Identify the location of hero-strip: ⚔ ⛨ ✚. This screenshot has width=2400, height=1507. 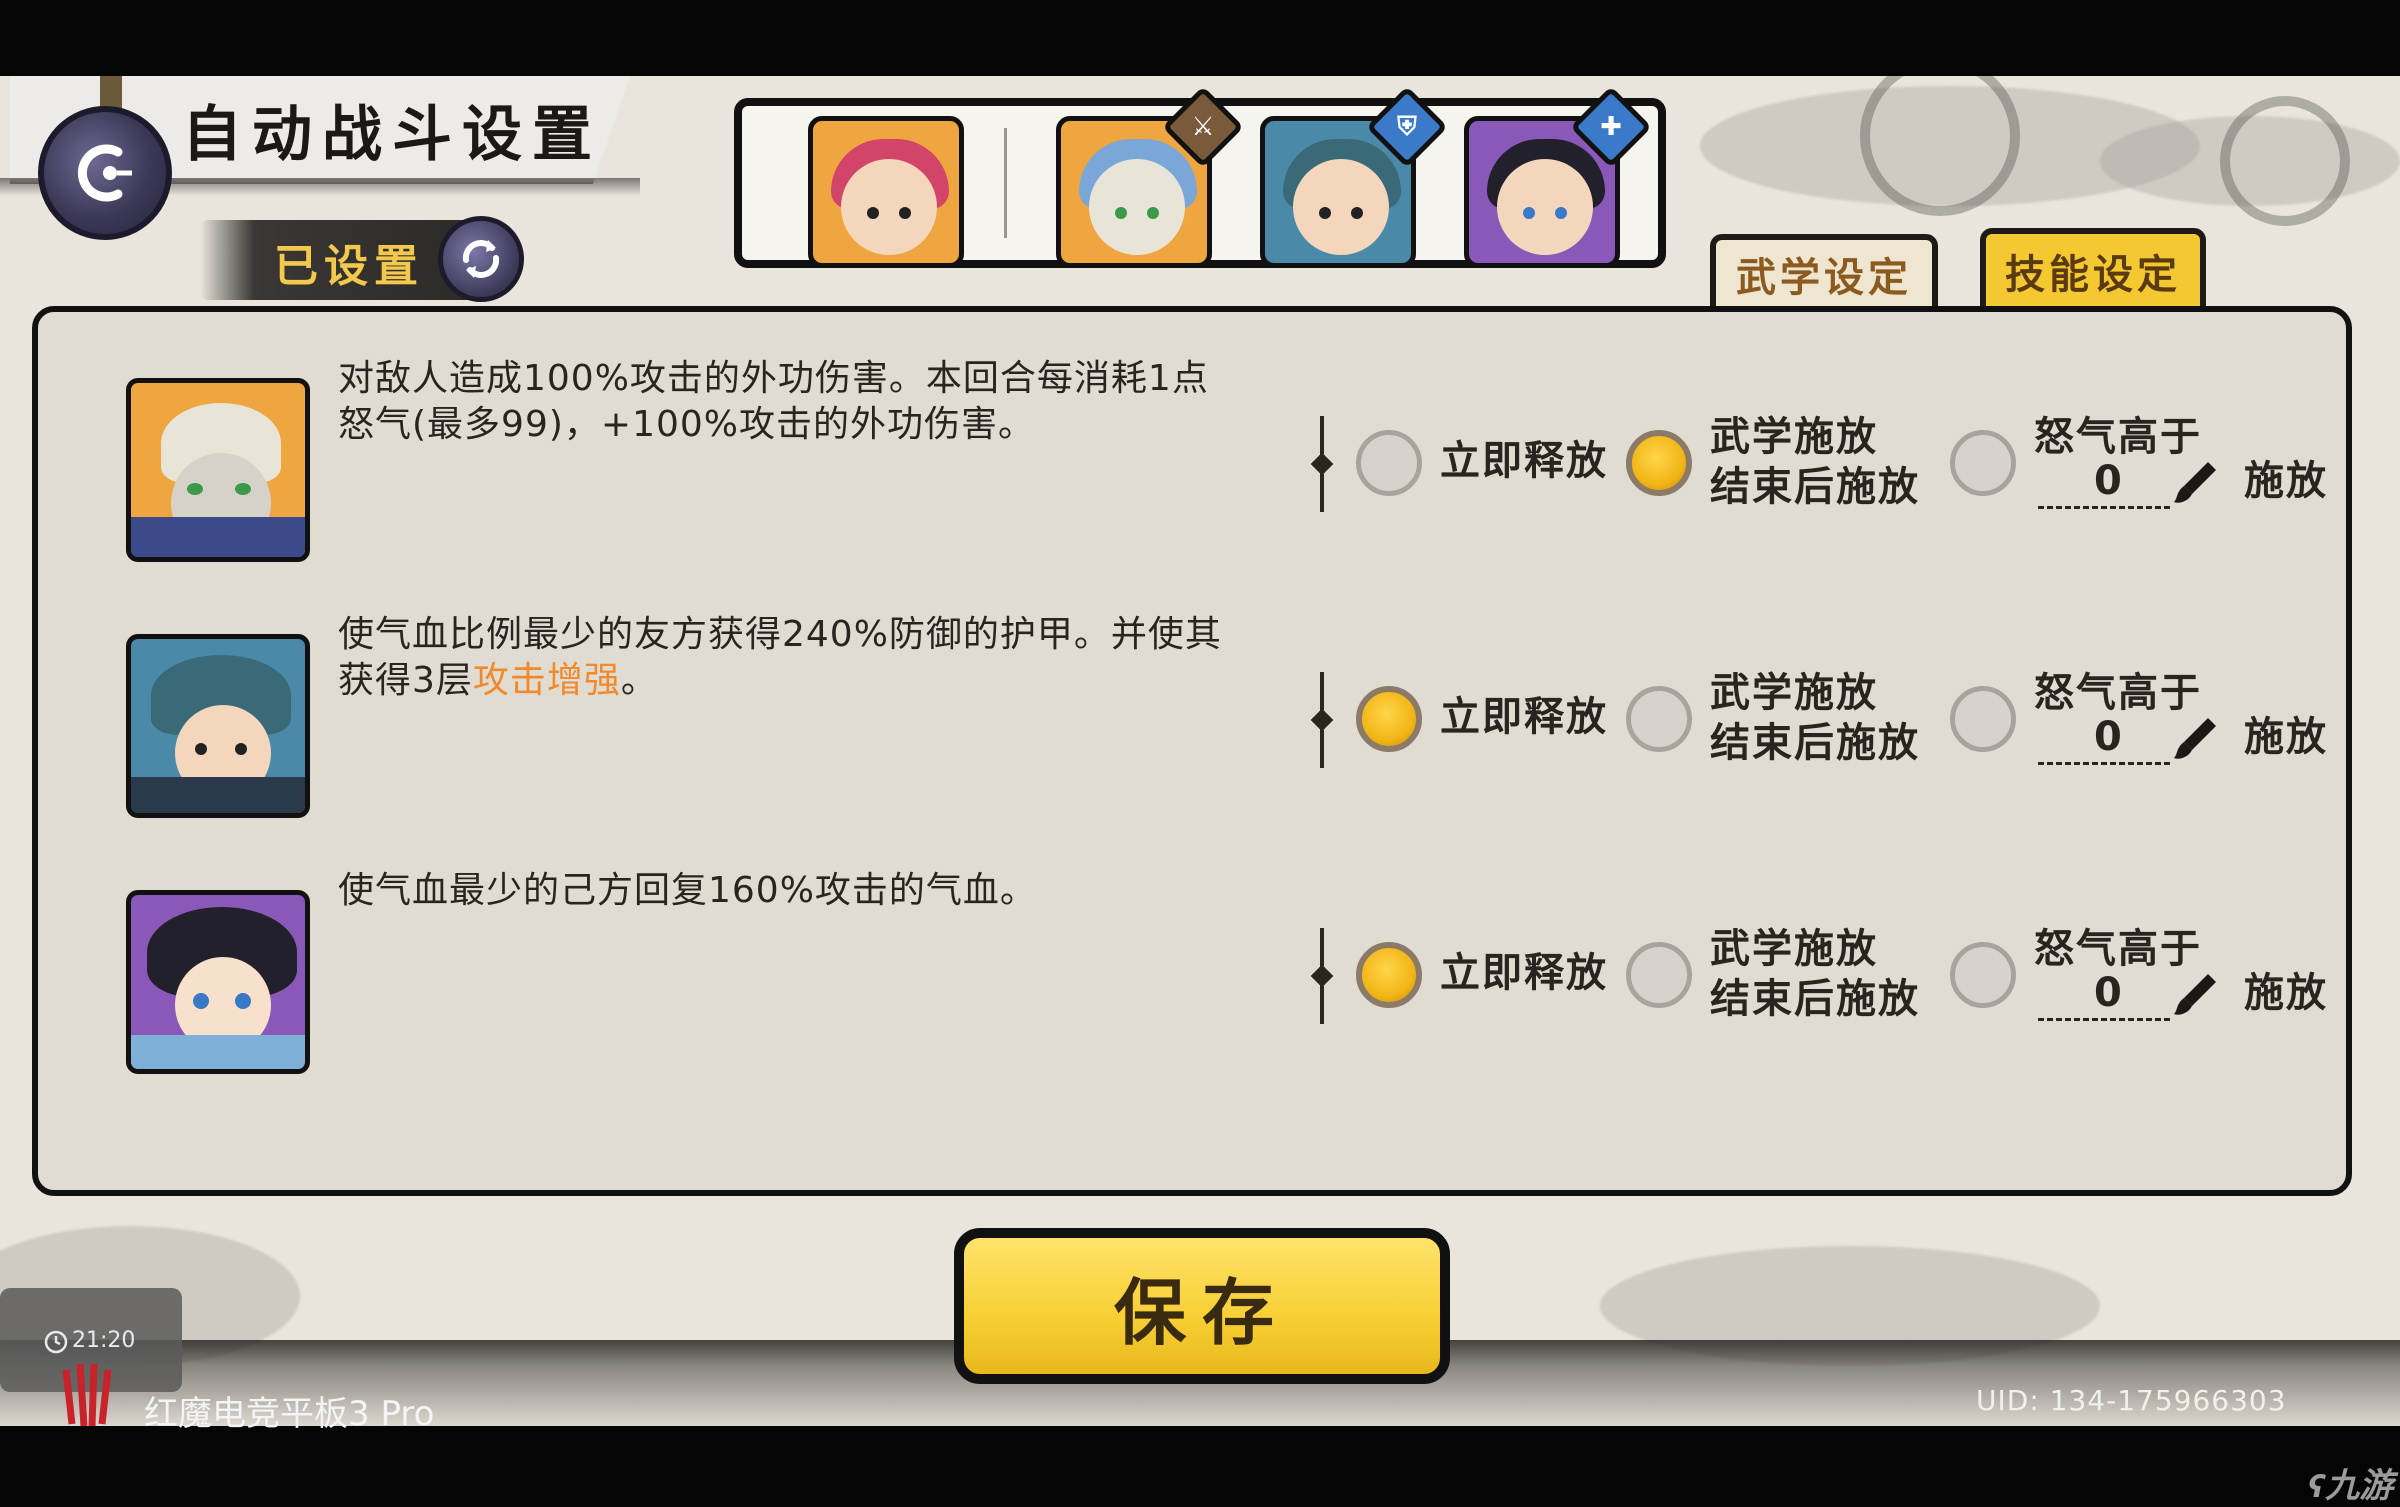
(1200, 176).